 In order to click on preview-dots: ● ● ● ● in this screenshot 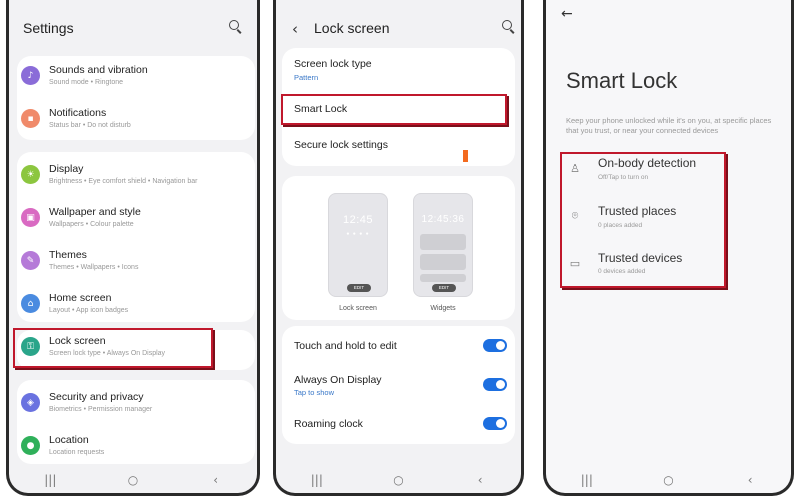, I will do `click(358, 234)`.